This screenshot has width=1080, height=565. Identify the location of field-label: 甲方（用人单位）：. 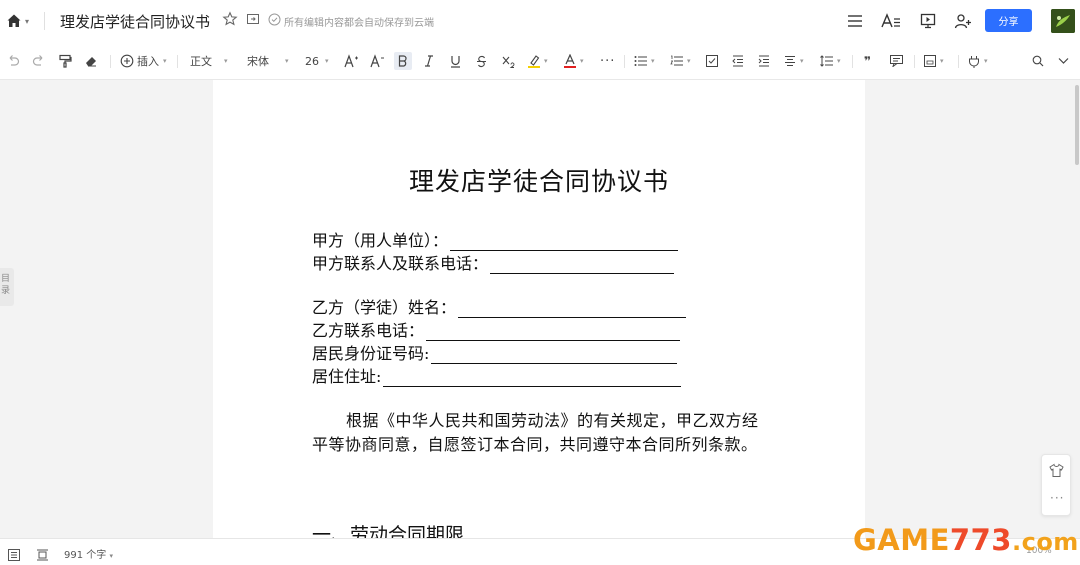
(380, 240).